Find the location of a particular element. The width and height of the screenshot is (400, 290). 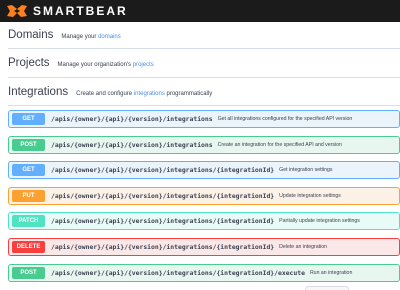

method-badge: PUT is located at coordinates (28, 196).